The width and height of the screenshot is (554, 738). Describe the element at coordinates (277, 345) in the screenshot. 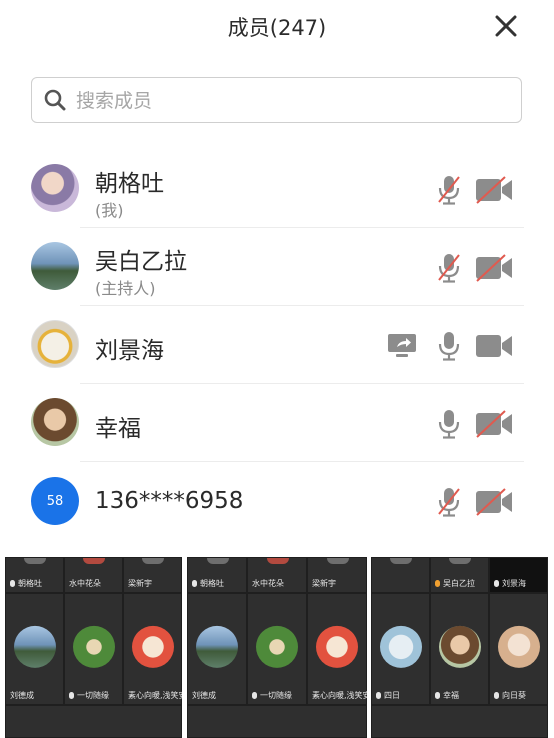

I see `member-row: 刘景海` at that location.